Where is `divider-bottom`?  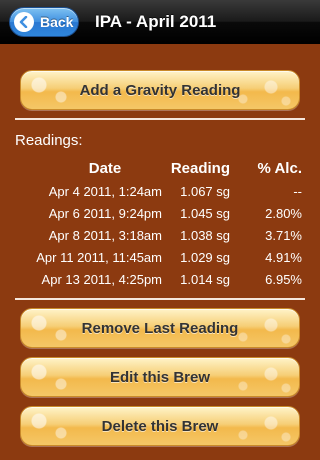 divider-bottom is located at coordinates (160, 299).